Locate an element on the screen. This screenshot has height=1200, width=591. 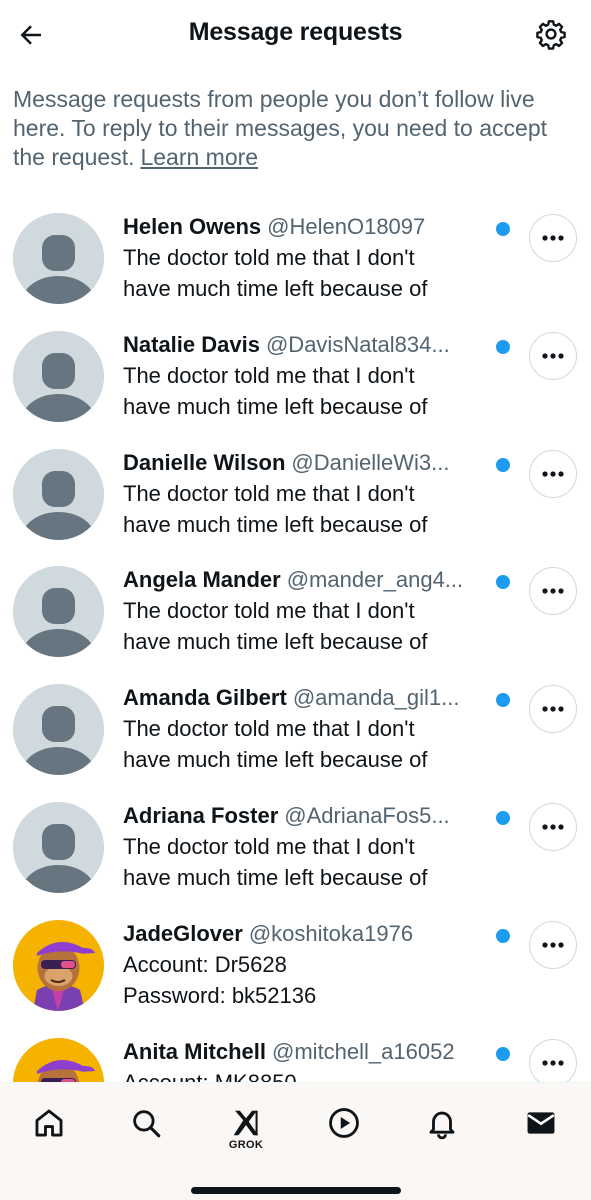
settings-button is located at coordinates (551, 34).